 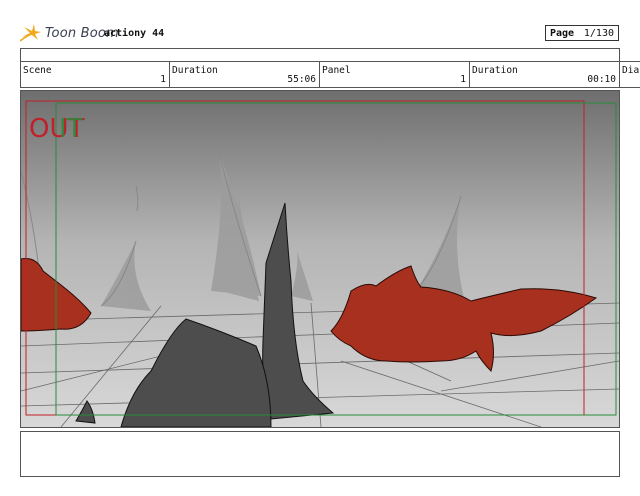 I want to click on dialog-cell: Dia, so click(x=629, y=74).